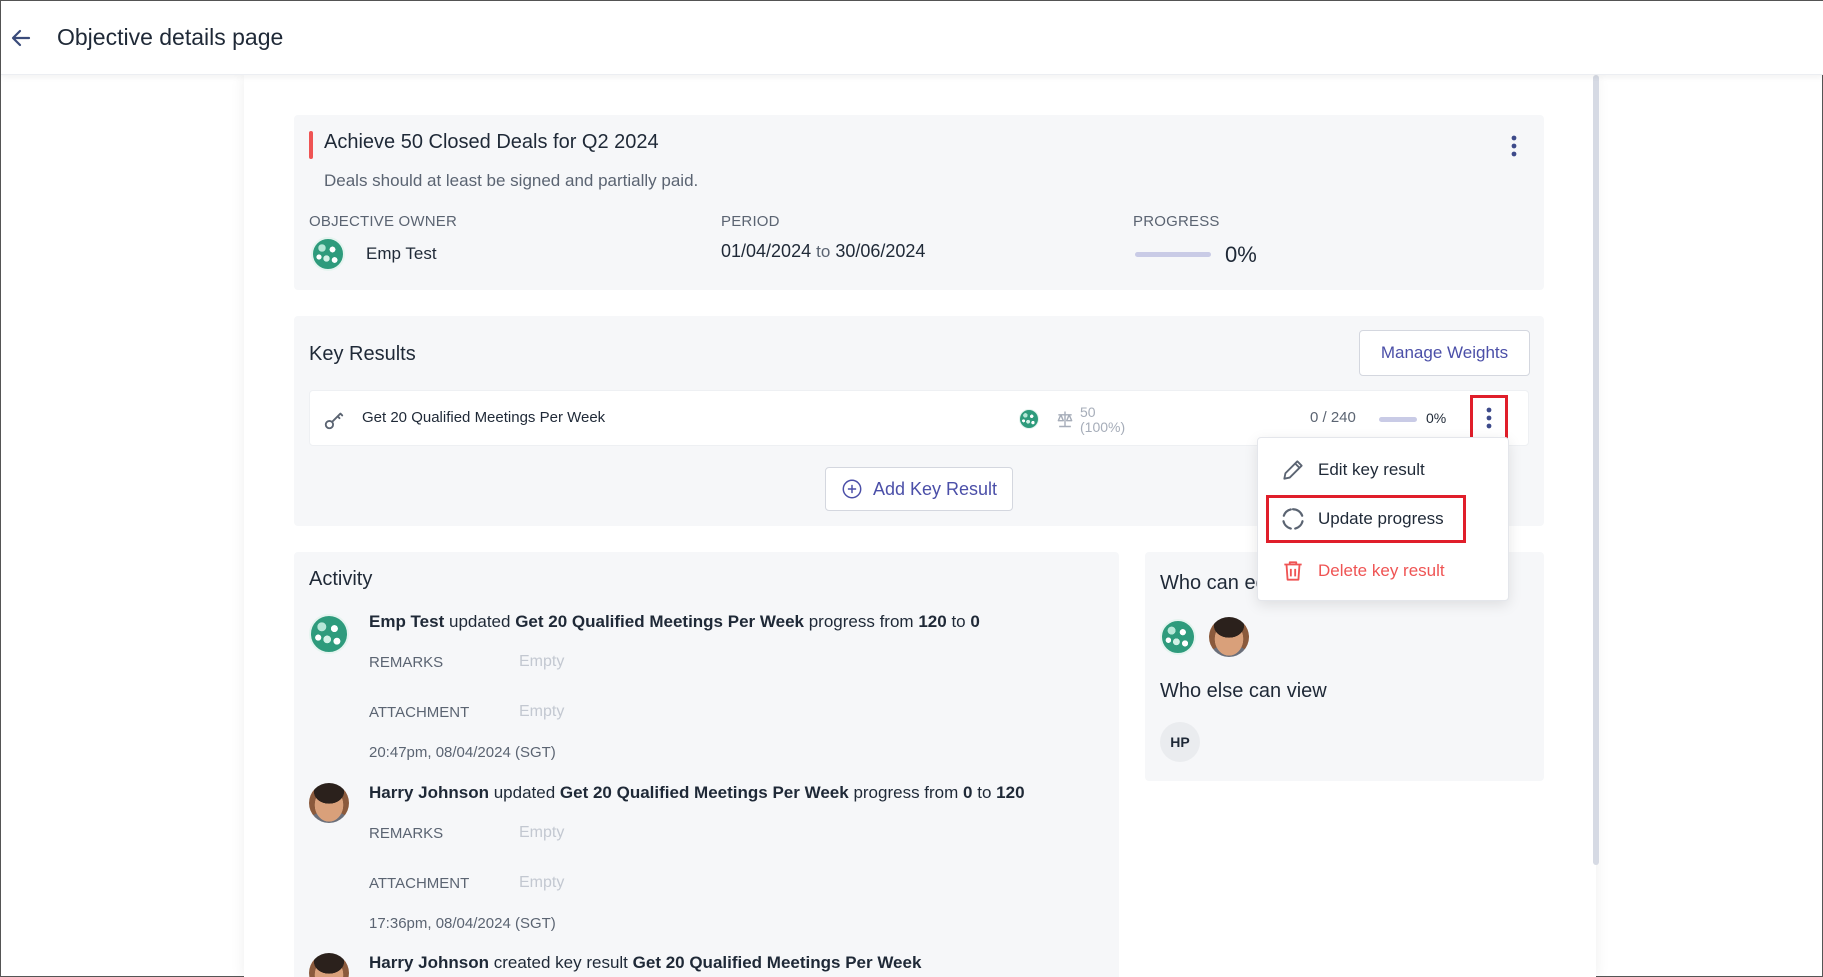  Describe the element at coordinates (1436, 418) in the screenshot. I see `key-result-progress-value: 0%` at that location.